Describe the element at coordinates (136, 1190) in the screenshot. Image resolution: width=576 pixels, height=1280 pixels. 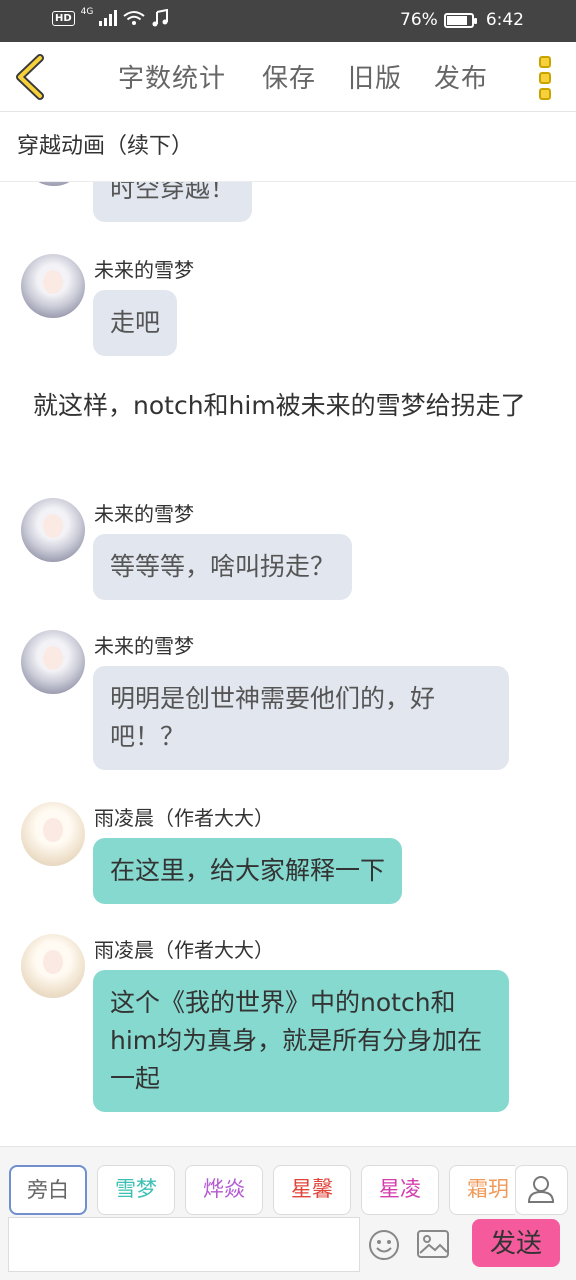
I see `character-chip: 雪梦` at that location.